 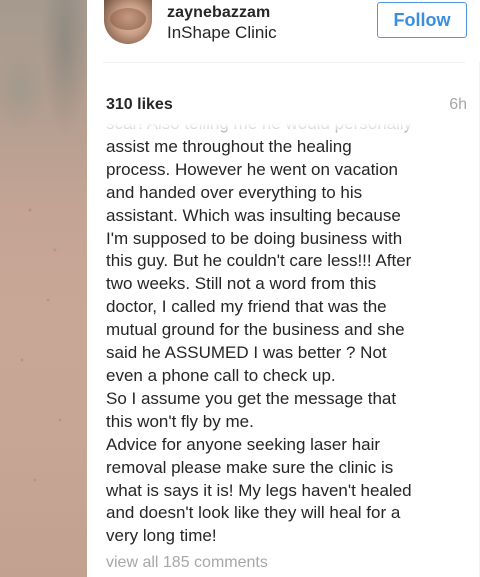 What do you see at coordinates (161, 536) in the screenshot?
I see `caption-line: very long time!` at bounding box center [161, 536].